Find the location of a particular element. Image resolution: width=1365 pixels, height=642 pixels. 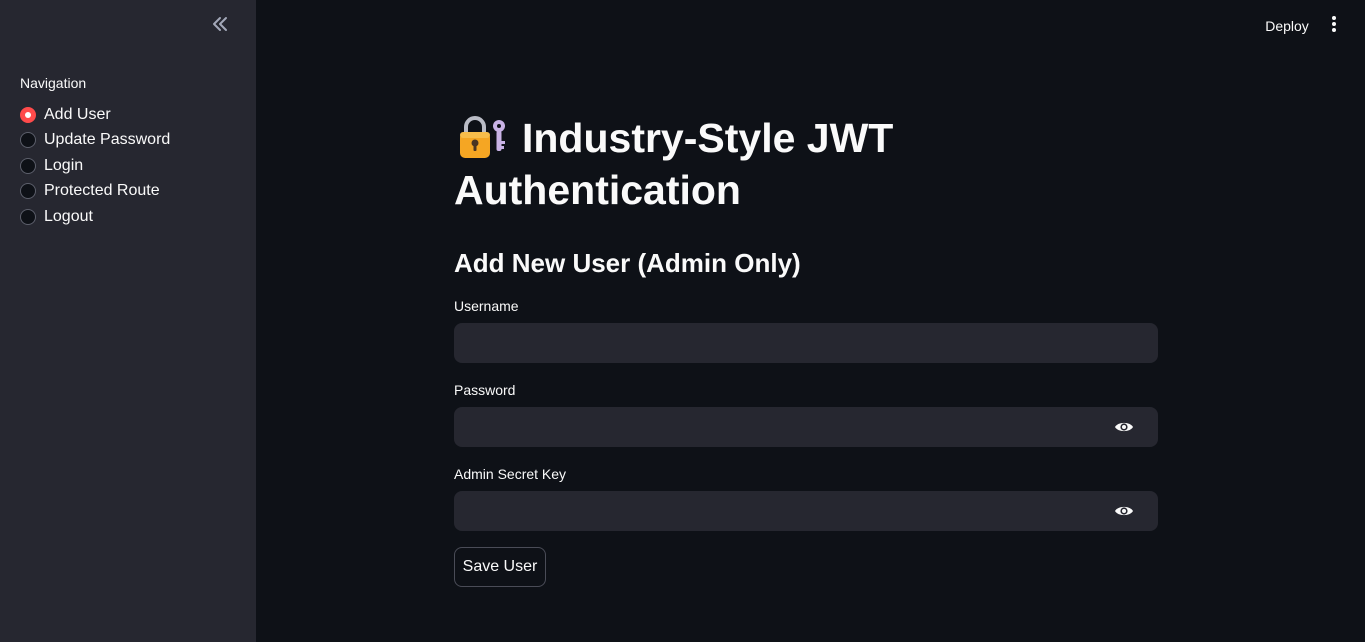

navigation-label: Navigation is located at coordinates (53, 83).